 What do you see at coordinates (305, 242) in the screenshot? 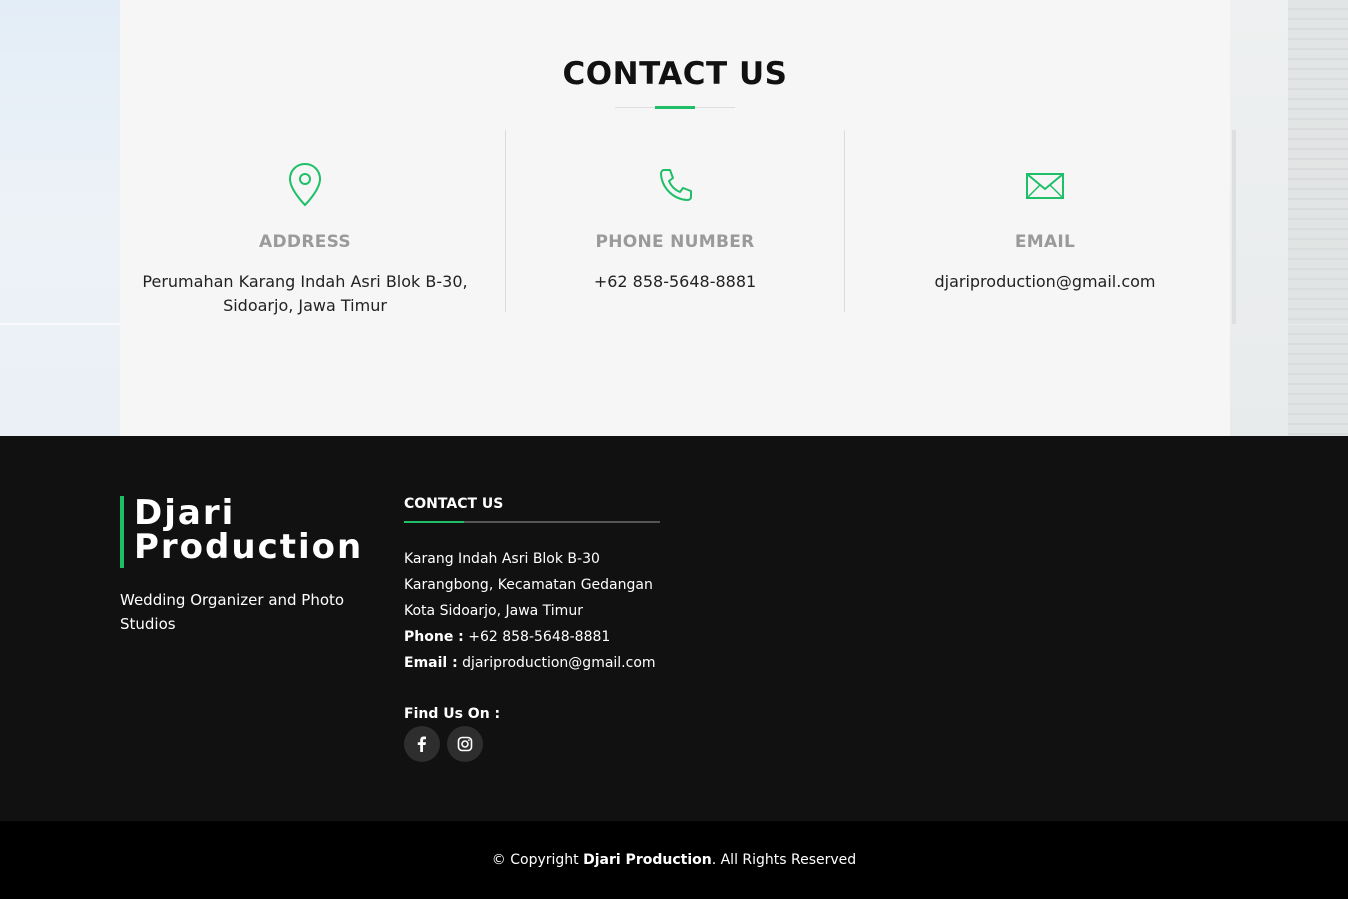
I see `address-label: ADDRESS` at bounding box center [305, 242].